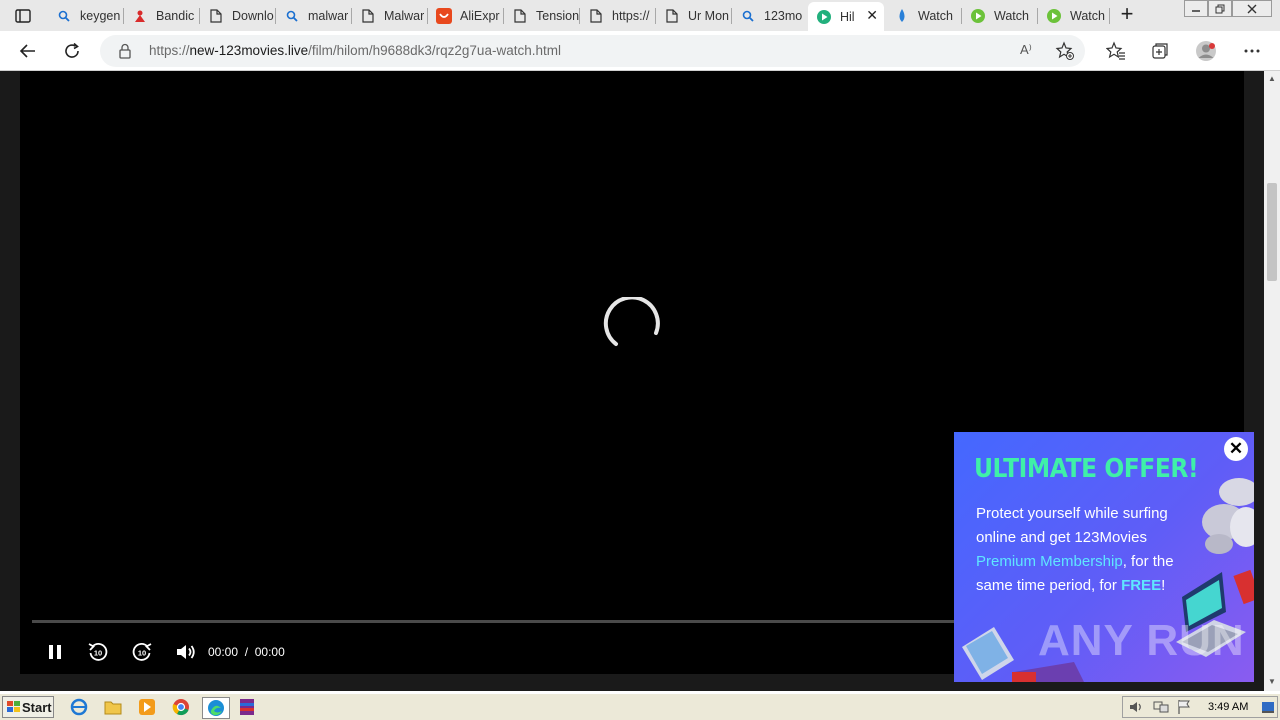  I want to click on tab-hilom-active: Hil ✕, so click(846, 16).